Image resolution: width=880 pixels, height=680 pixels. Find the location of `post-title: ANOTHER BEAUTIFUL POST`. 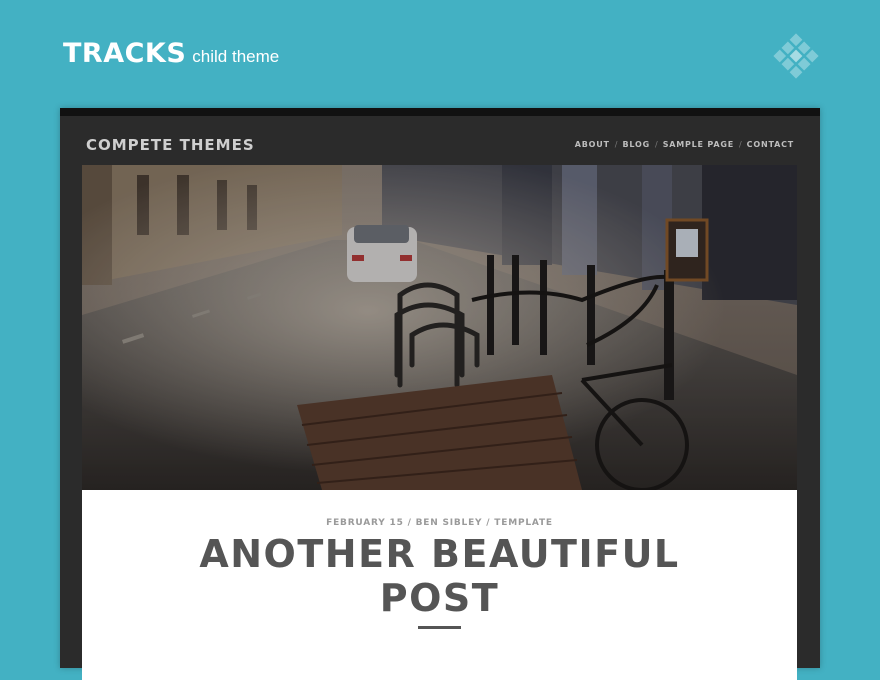

post-title: ANOTHER BEAUTIFUL POST is located at coordinates (439, 576).